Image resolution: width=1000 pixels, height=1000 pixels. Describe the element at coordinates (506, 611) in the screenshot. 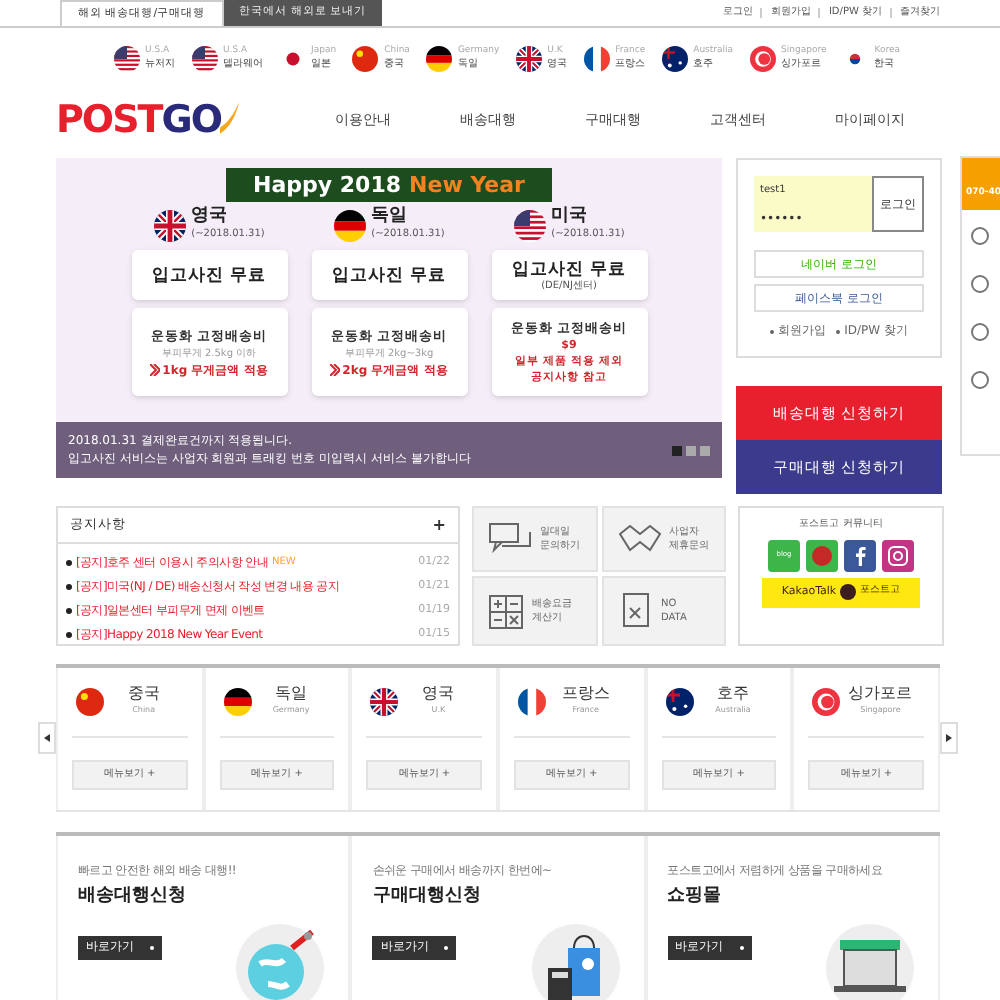

I see `calculator-icon` at that location.